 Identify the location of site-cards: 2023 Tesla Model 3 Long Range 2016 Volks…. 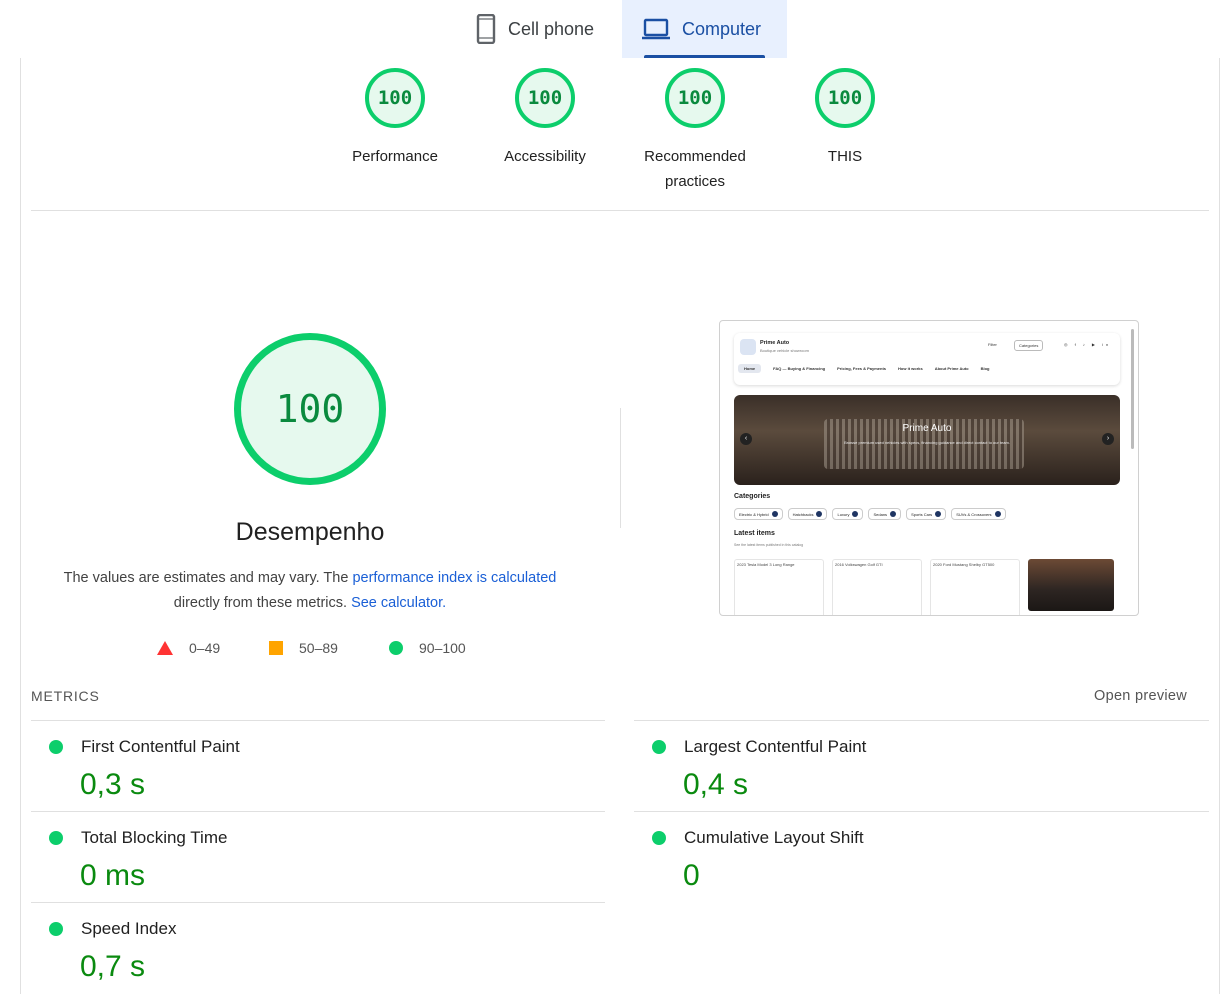
(926, 587).